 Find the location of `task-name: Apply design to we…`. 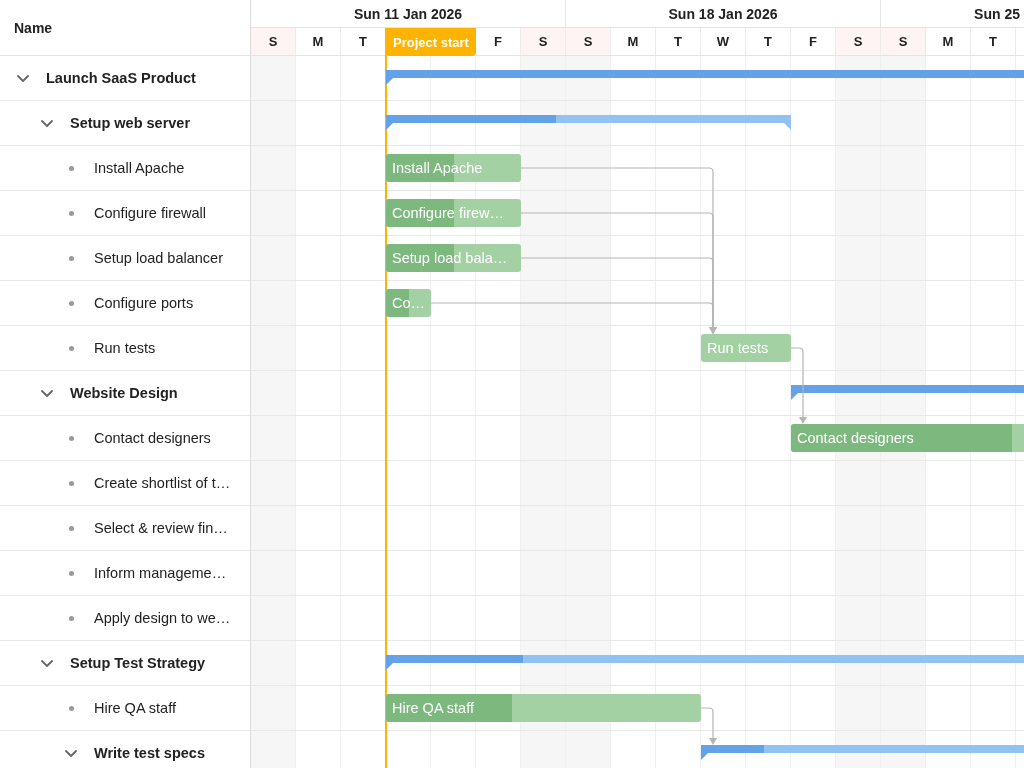

task-name: Apply design to we… is located at coordinates (162, 618).